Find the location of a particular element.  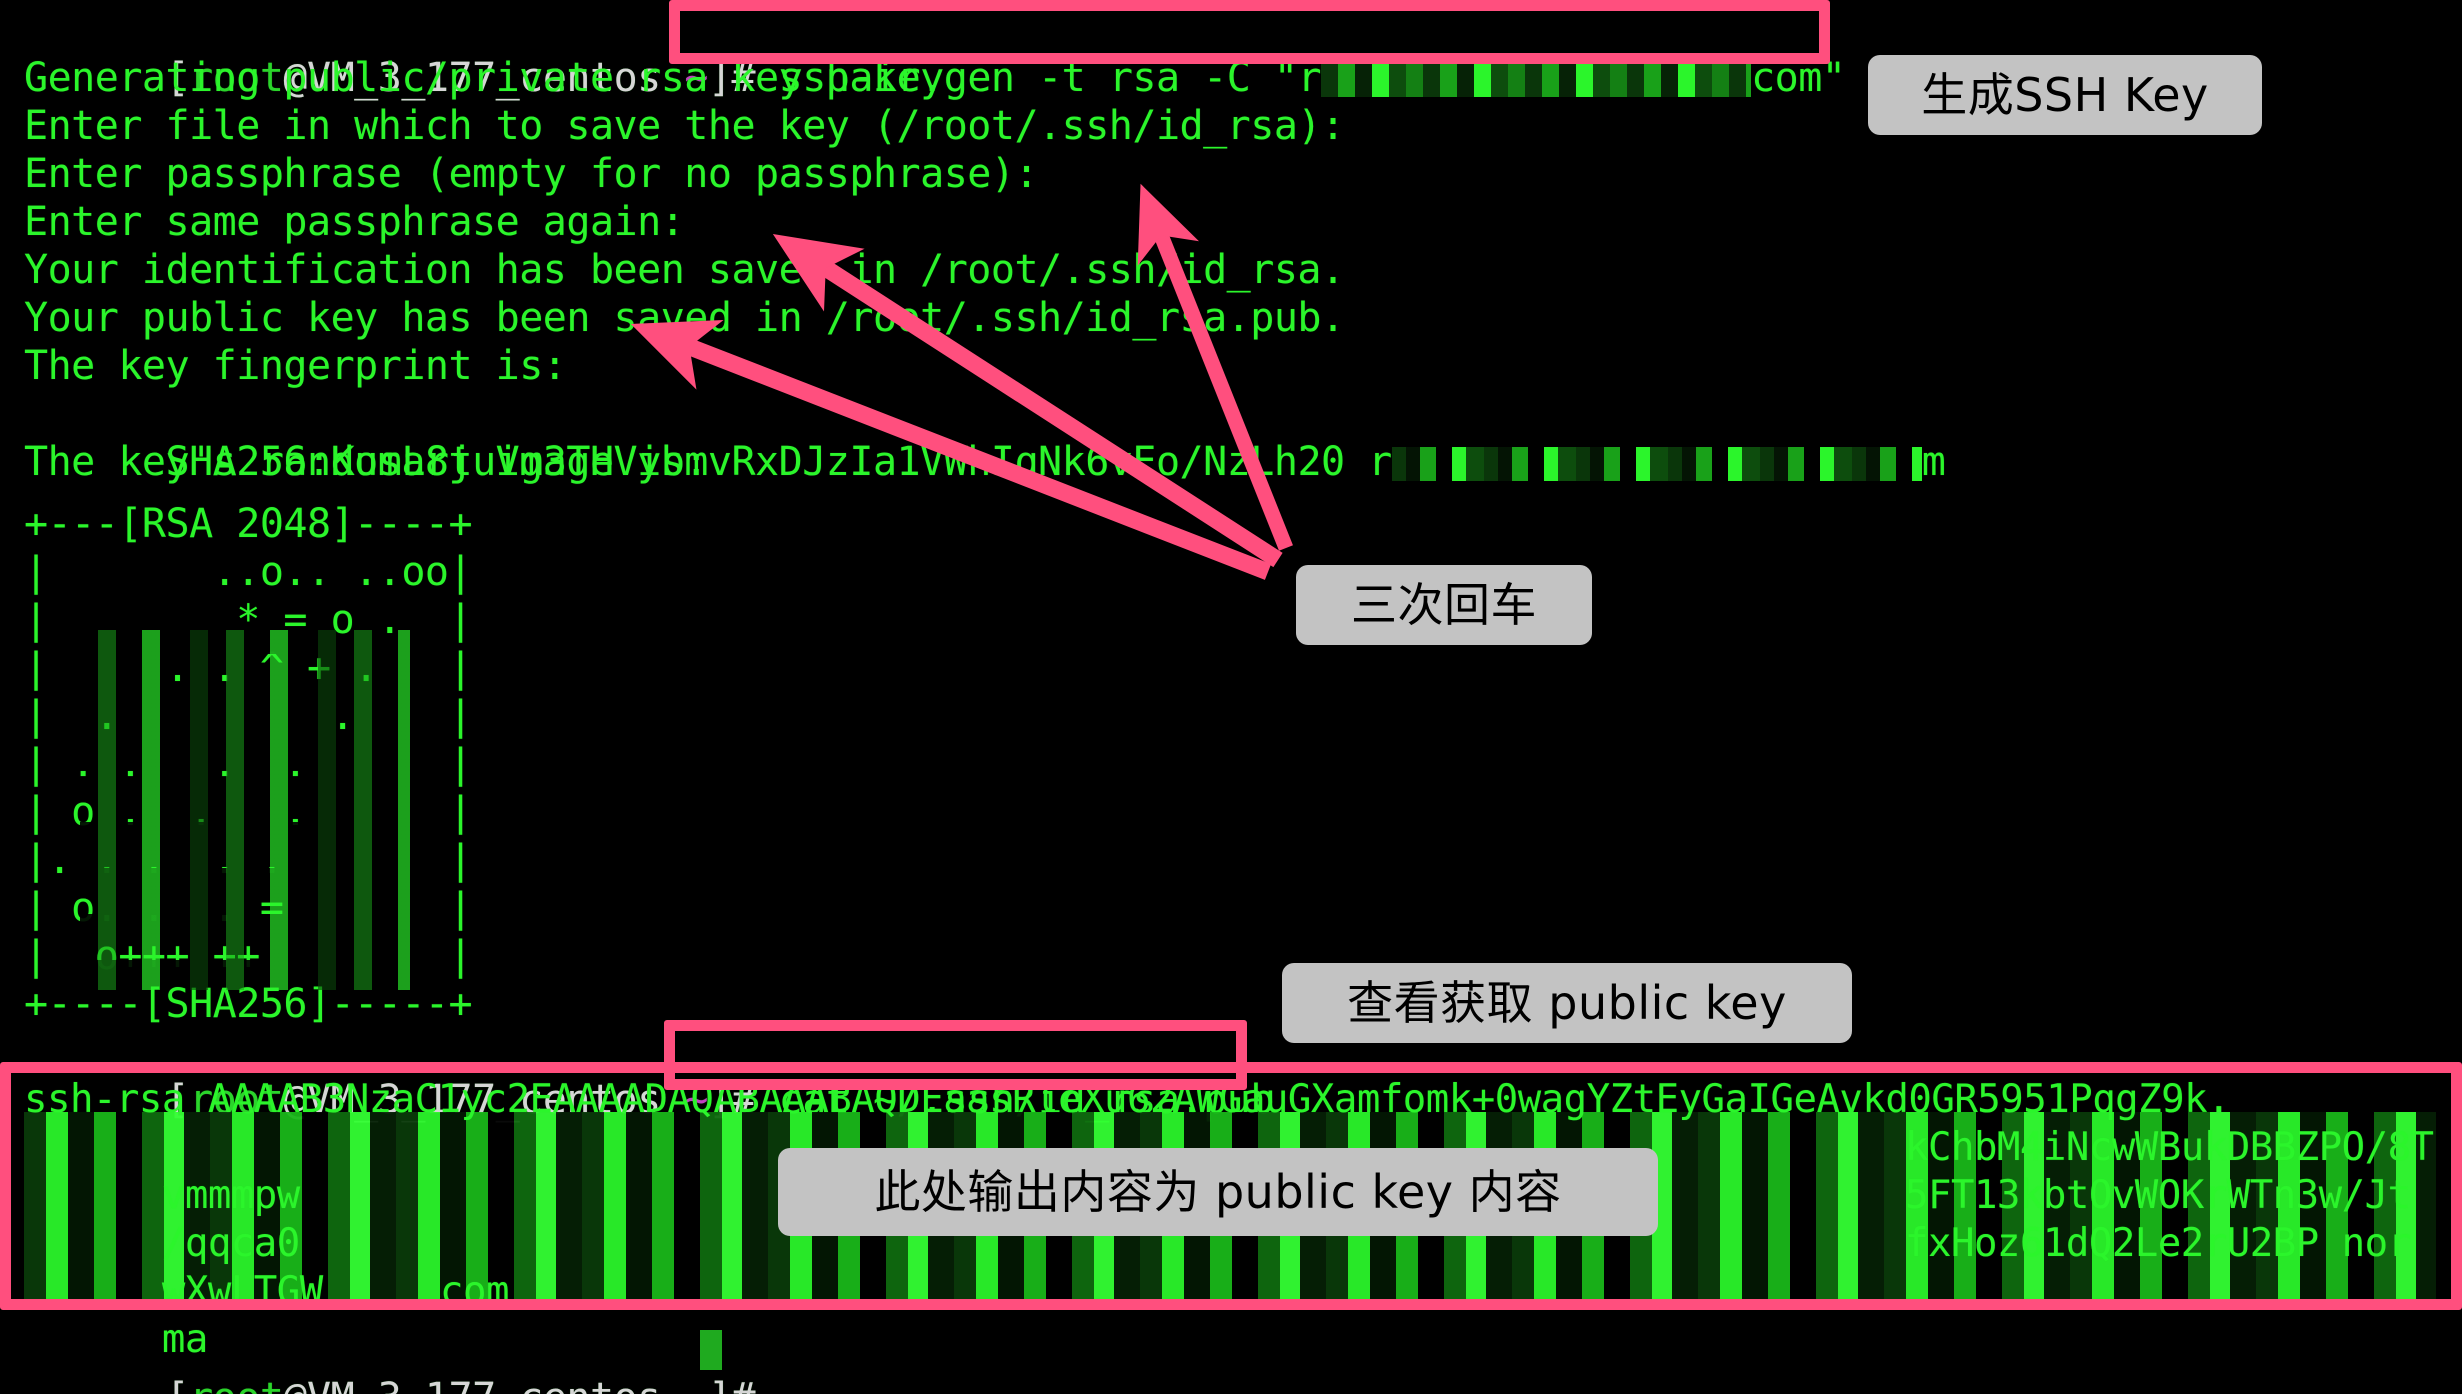

annotation-generate-ssh-key: 生成SSH Key is located at coordinates (2065, 95).